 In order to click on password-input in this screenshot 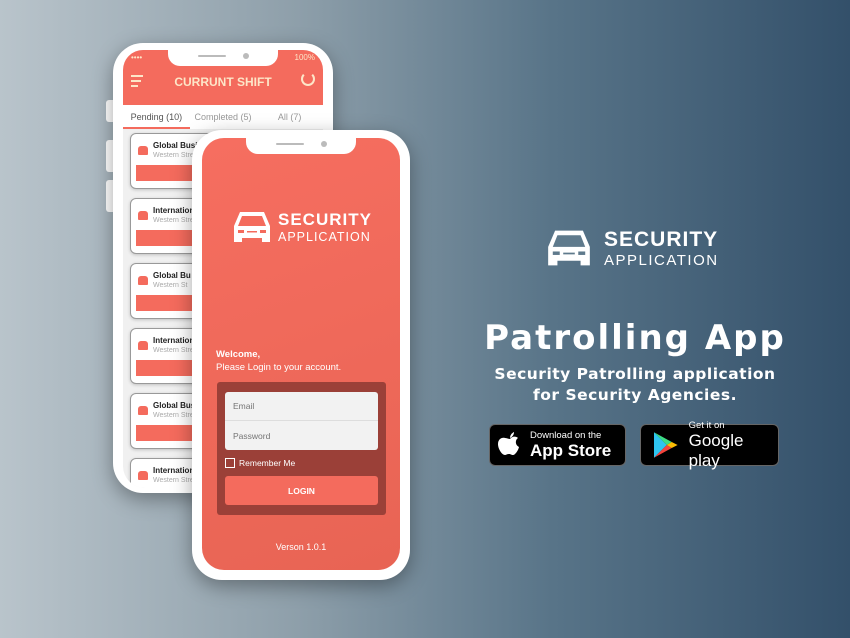, I will do `click(301, 435)`.